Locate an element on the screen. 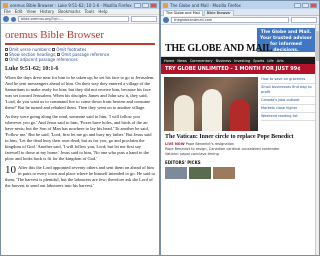  section-heading: EDITORS' PICKS is located at coordinates (183, 162).